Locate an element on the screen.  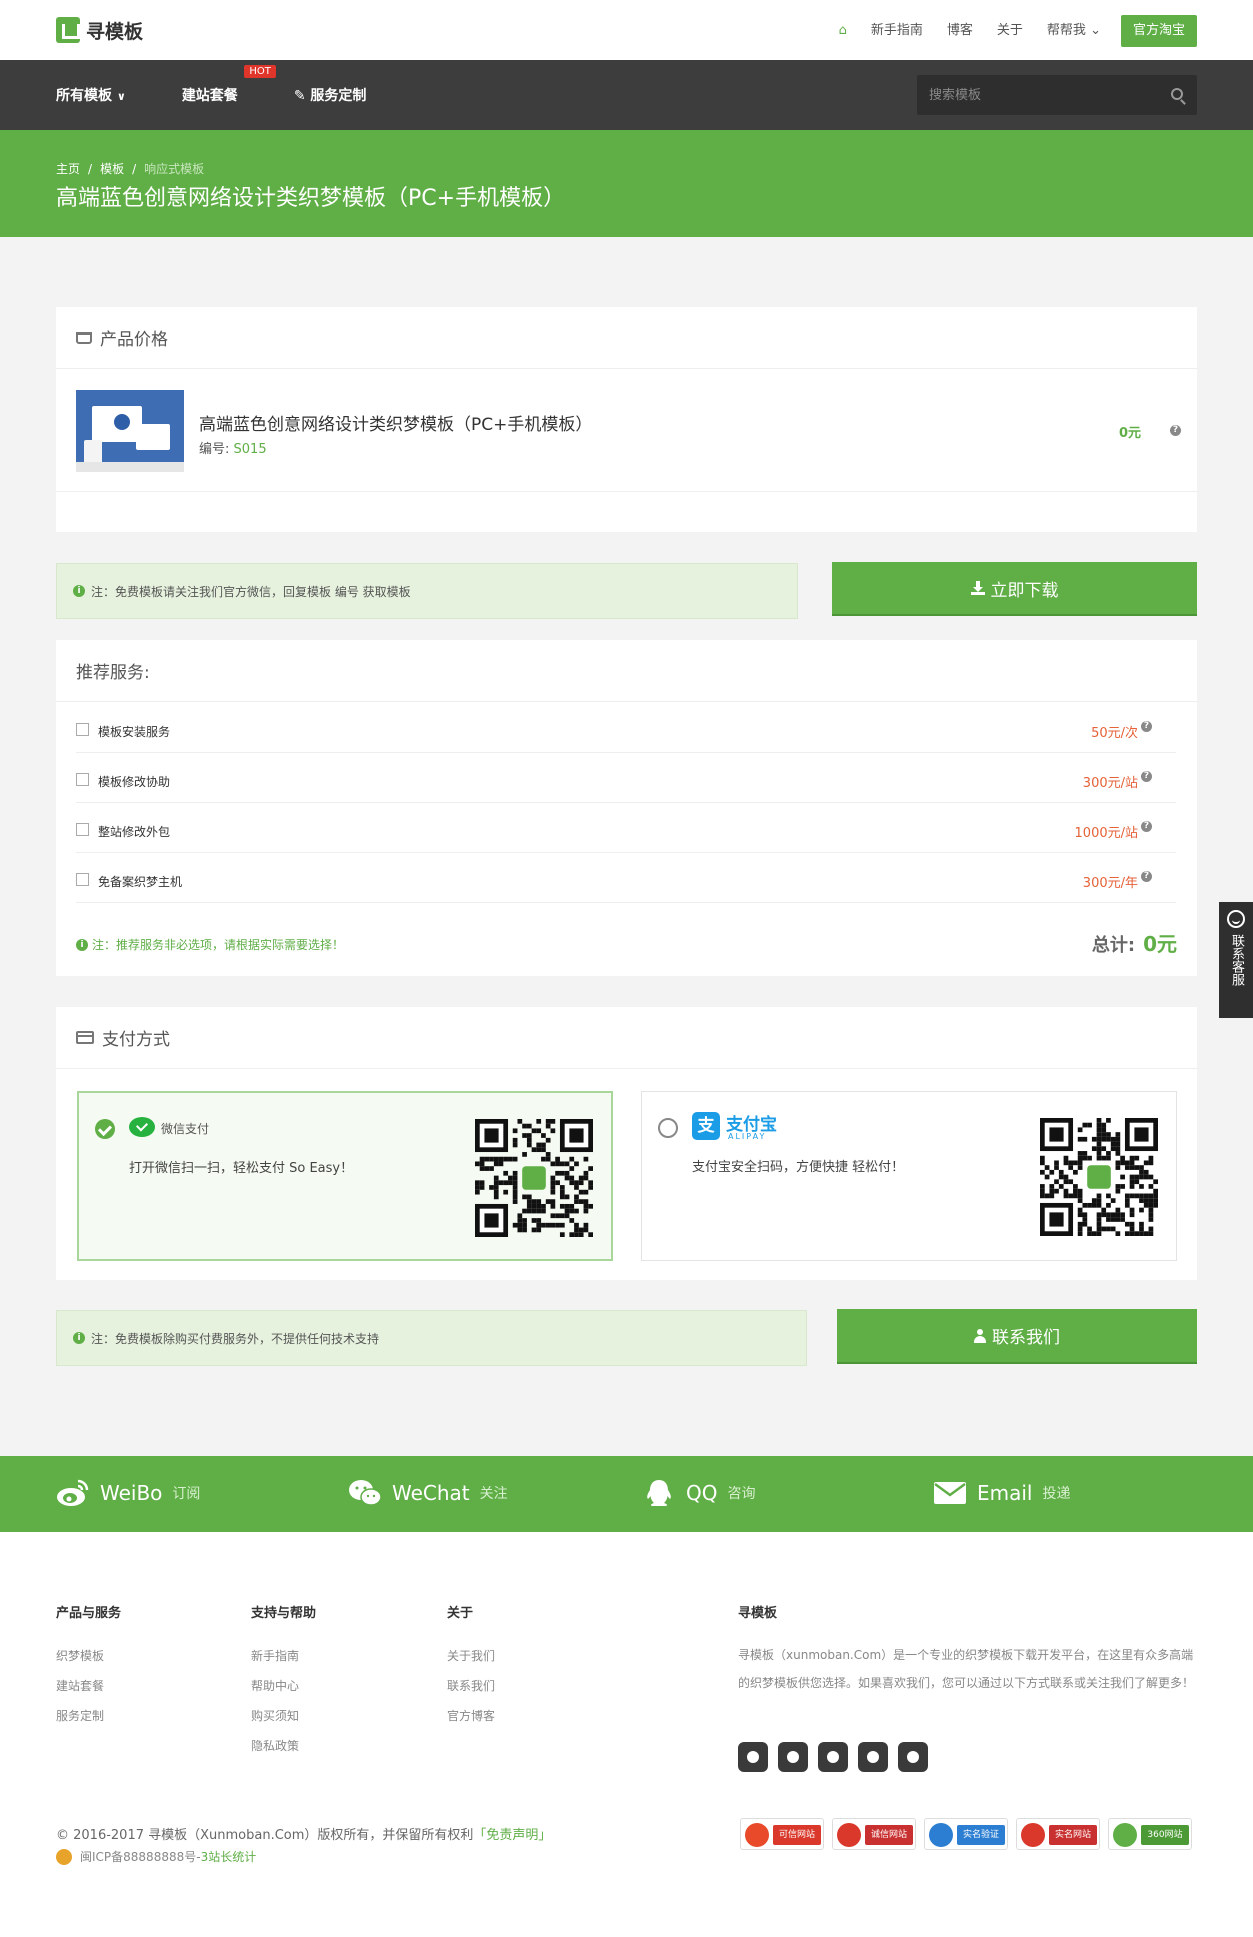
cert-label: 诚信网站 is located at coordinates (889, 1835).